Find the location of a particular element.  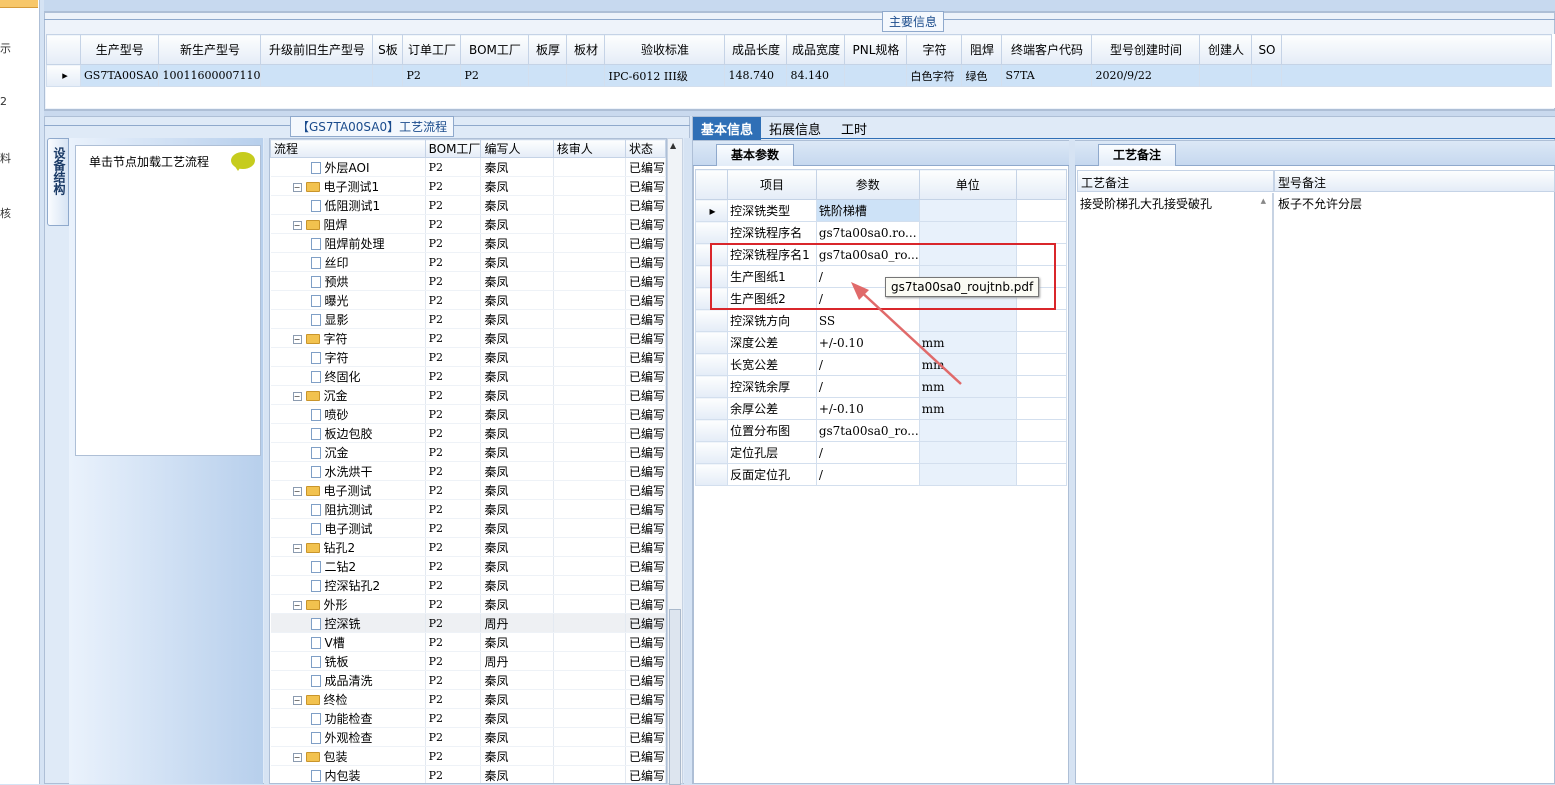

tree-node: − 电子测试1 is located at coordinates (348, 186).